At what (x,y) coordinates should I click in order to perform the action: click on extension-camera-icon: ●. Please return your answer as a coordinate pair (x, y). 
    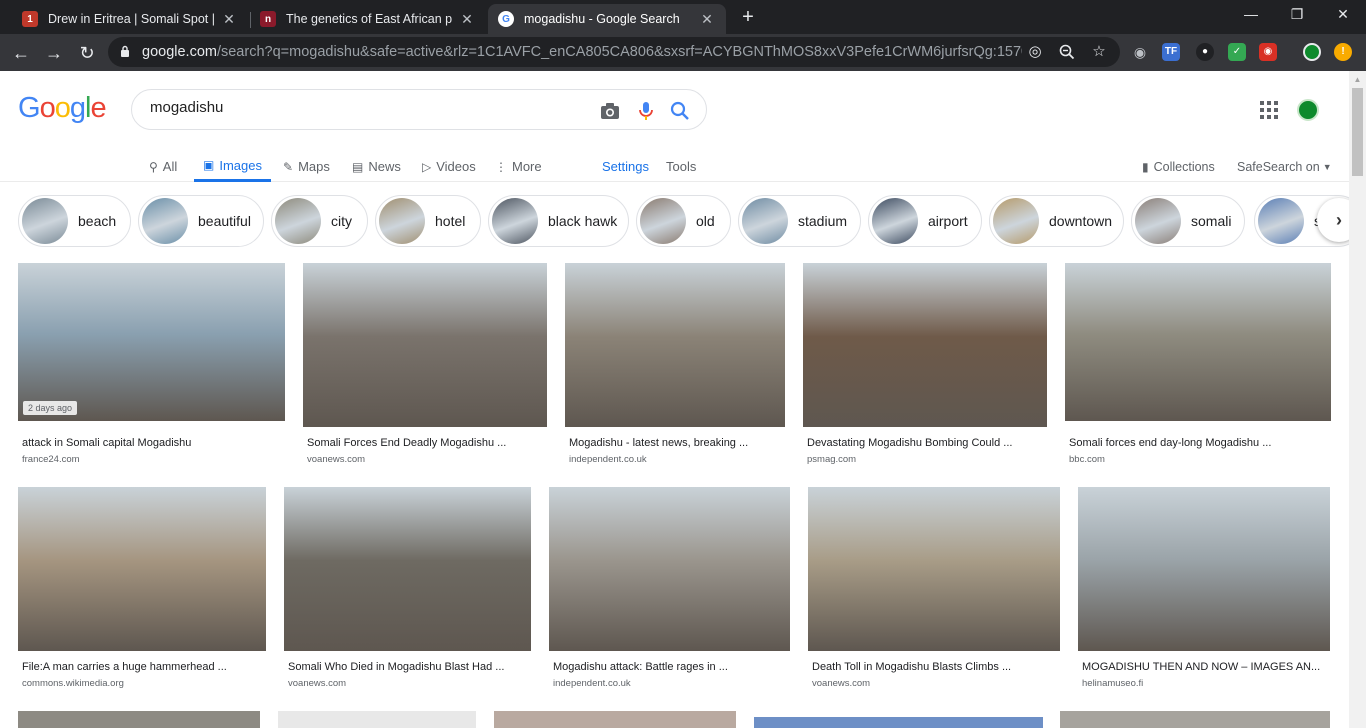
    Looking at the image, I should click on (1205, 52).